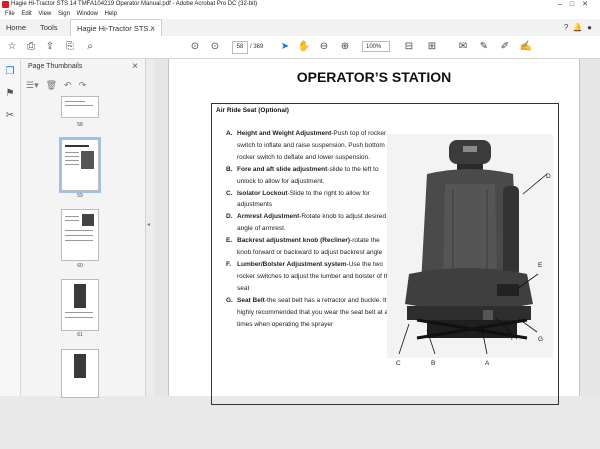 The image size is (600, 449). I want to click on attachment-icon: ✂, so click(10, 116).